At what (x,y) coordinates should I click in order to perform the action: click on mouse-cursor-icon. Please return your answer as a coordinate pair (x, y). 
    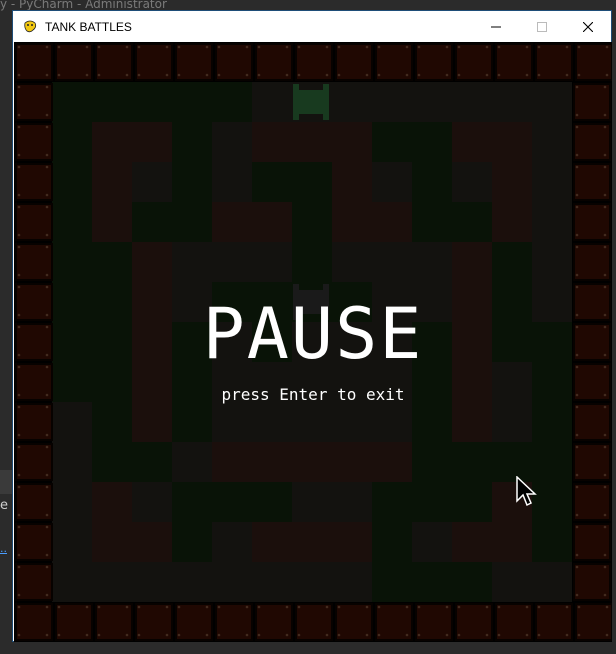
    Looking at the image, I should click on (526, 491).